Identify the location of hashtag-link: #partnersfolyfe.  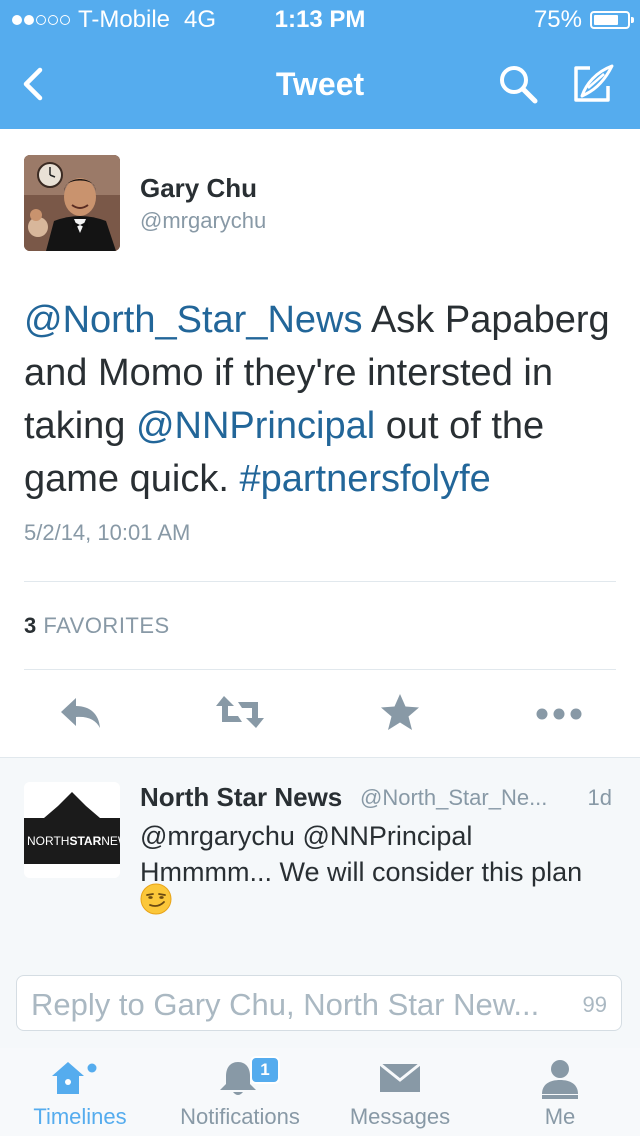
(364, 479).